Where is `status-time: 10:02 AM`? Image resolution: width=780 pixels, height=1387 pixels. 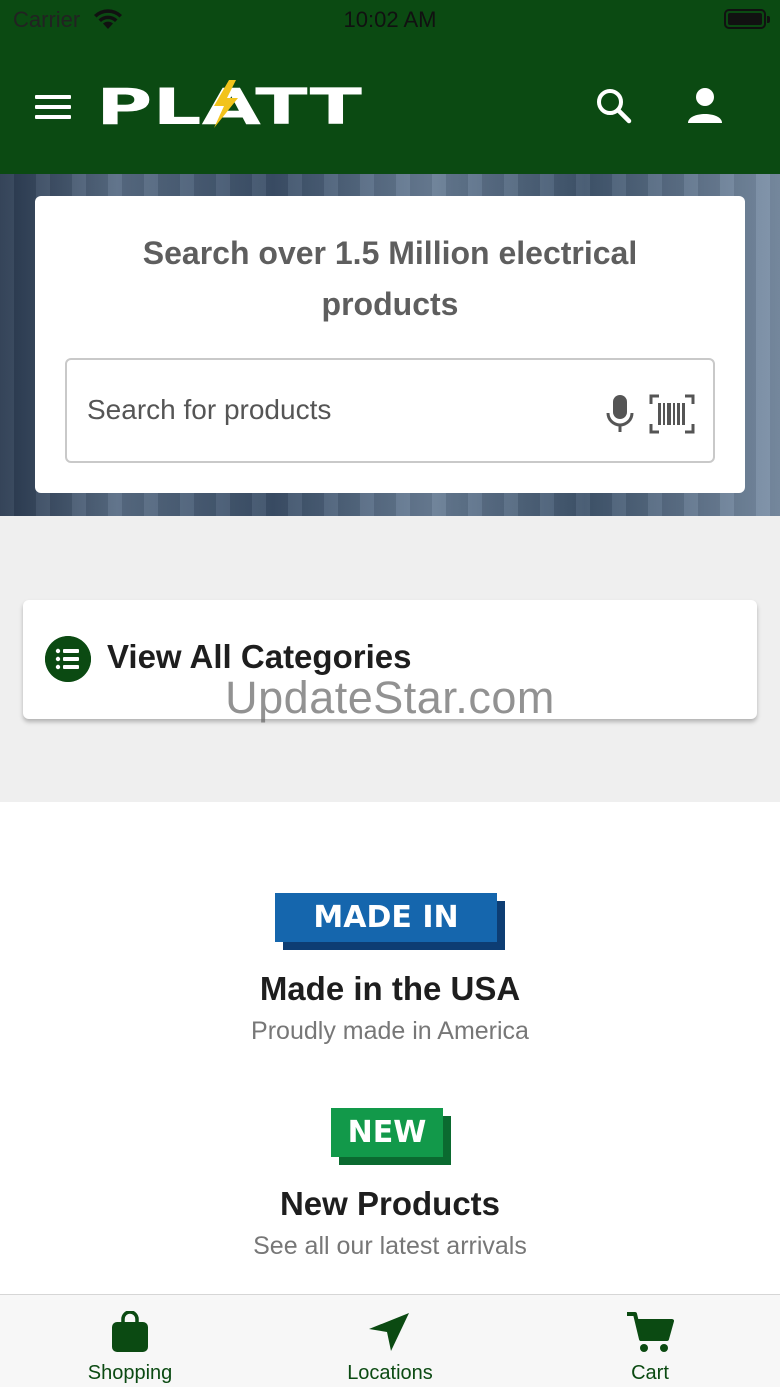
status-time: 10:02 AM is located at coordinates (390, 19).